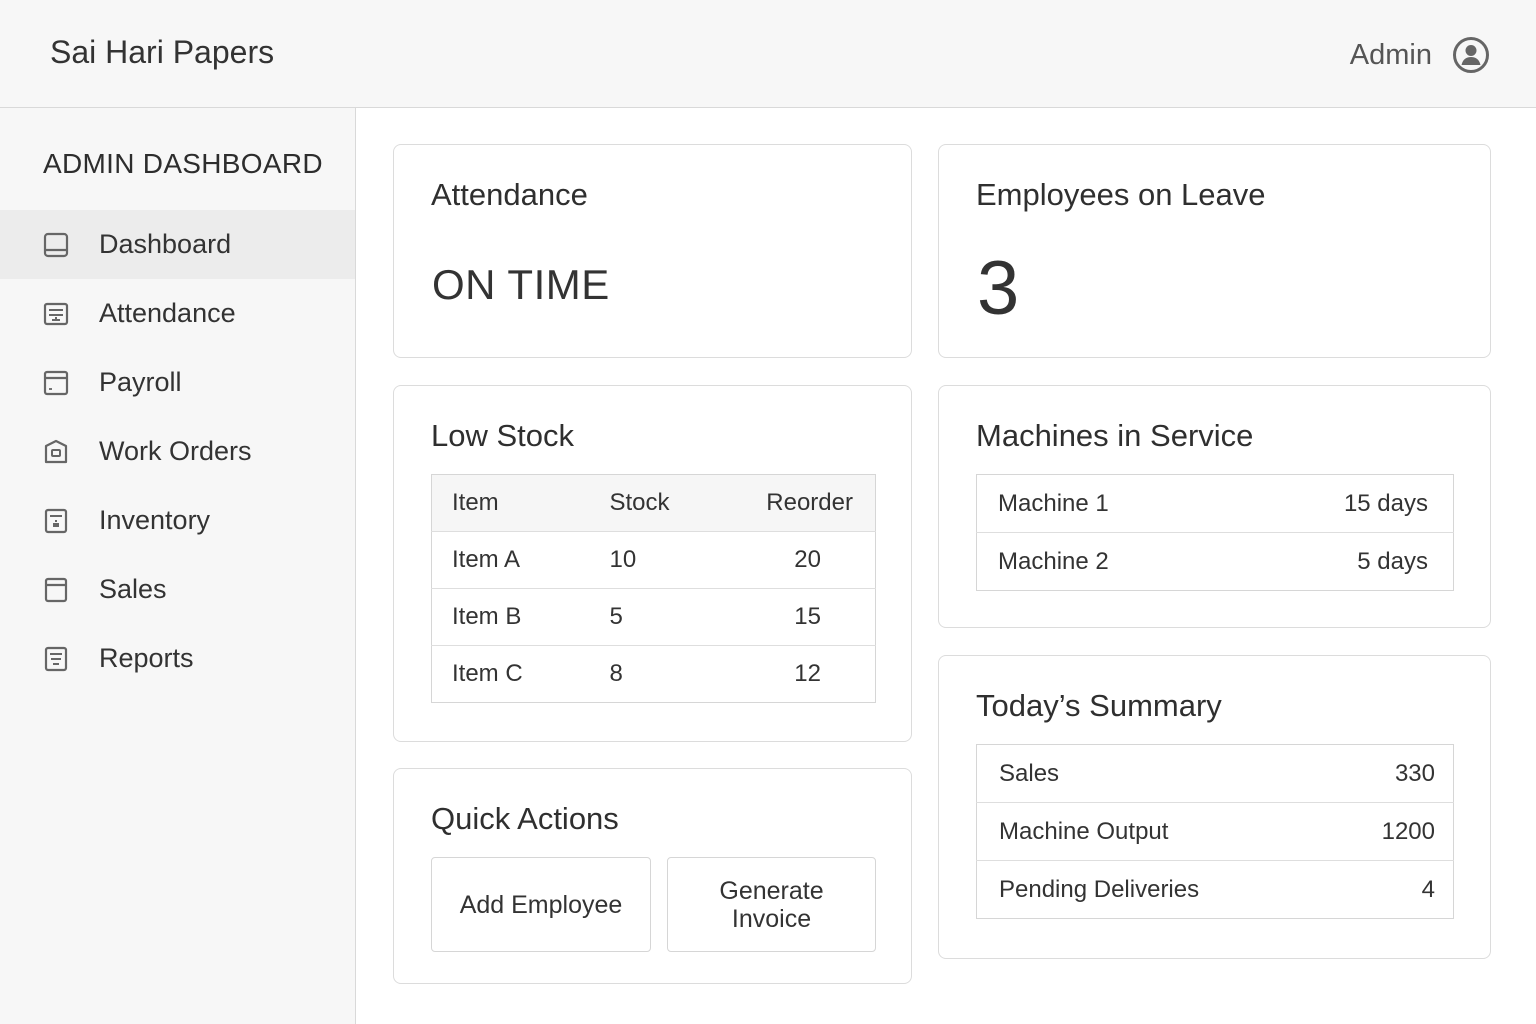 Image resolution: width=1536 pixels, height=1024 pixels. I want to click on button-label: Add Employee, so click(541, 904).